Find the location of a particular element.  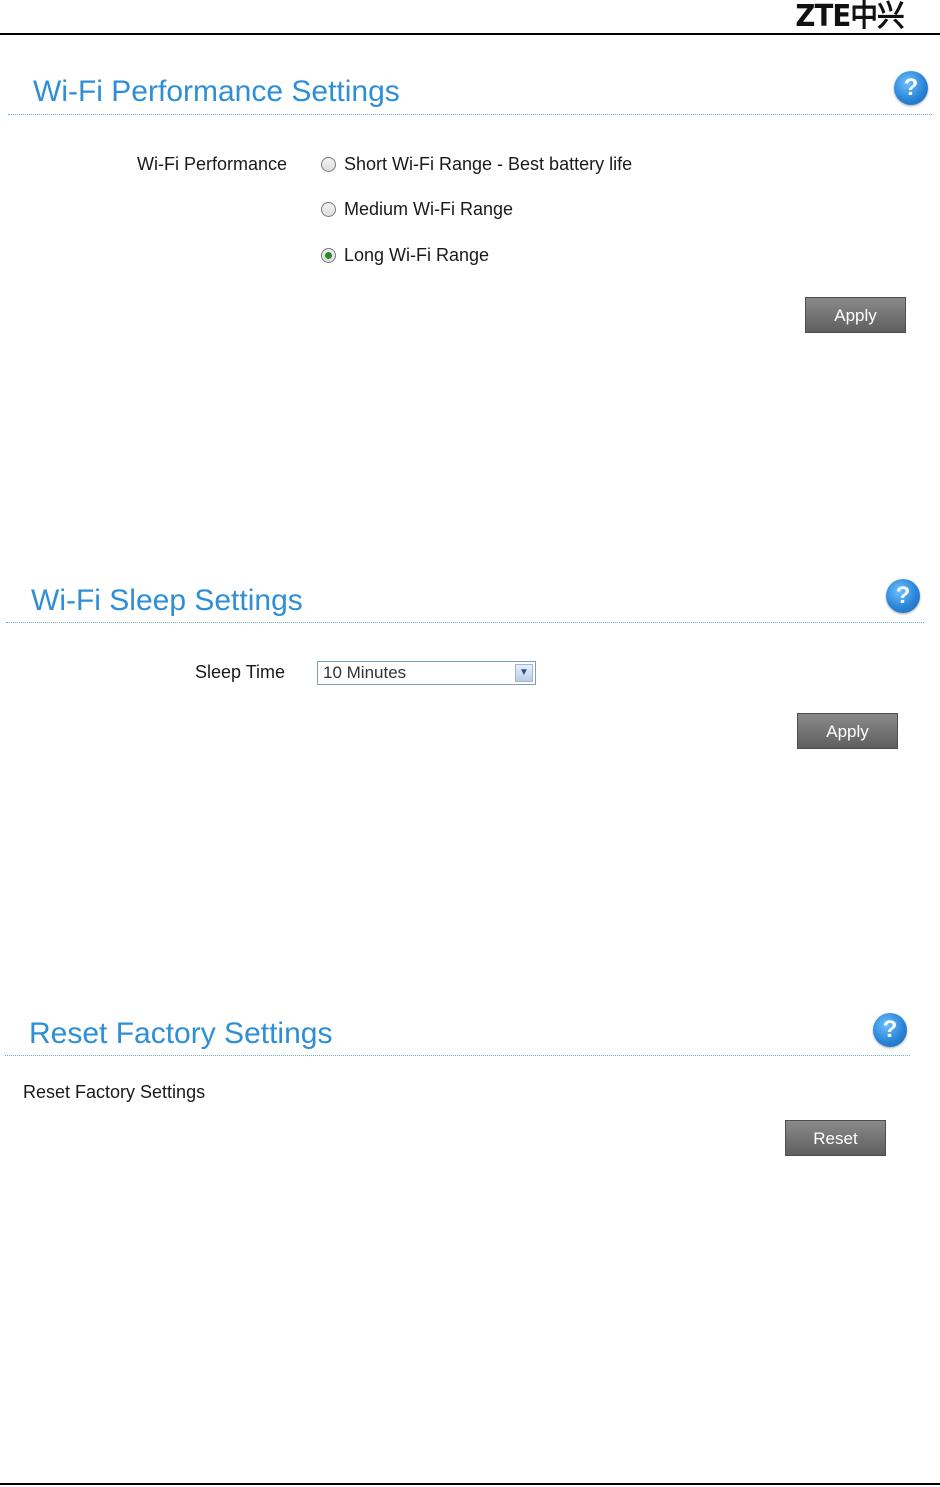

radio-short-range: Short Wi-Fi Range - Best battery life is located at coordinates (476, 164).